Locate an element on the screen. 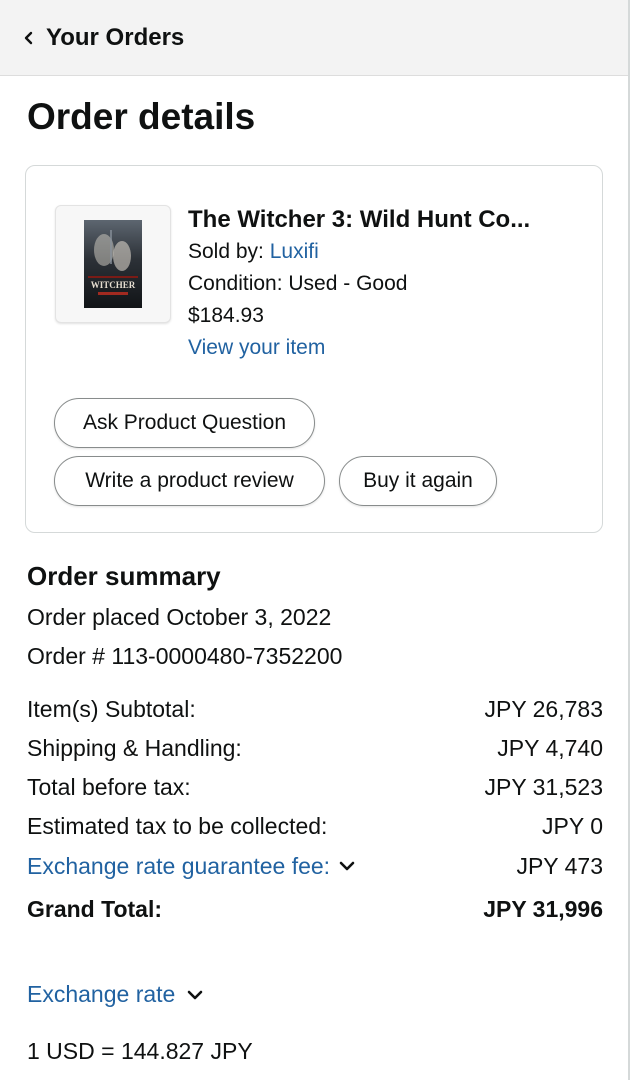 This screenshot has width=630, height=1080. top-nav-bar: Your Orders is located at coordinates (314, 38).